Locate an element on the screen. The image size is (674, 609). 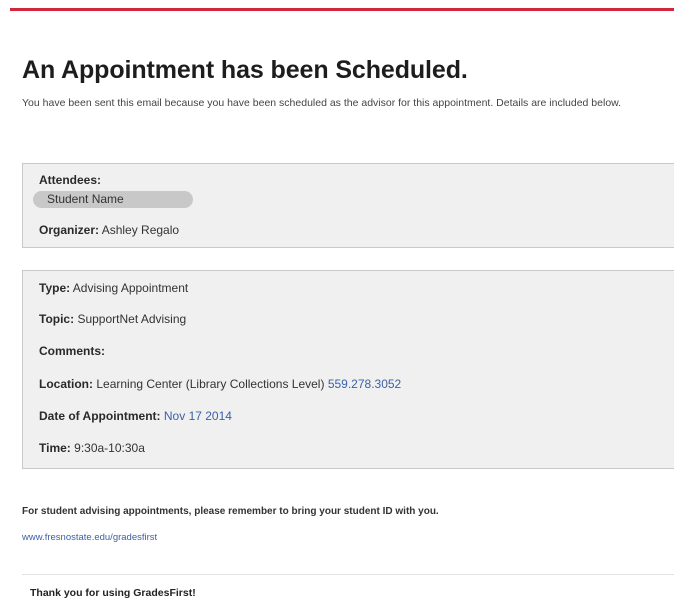
topic-value: SupportNet Advising is located at coordinates (132, 319).